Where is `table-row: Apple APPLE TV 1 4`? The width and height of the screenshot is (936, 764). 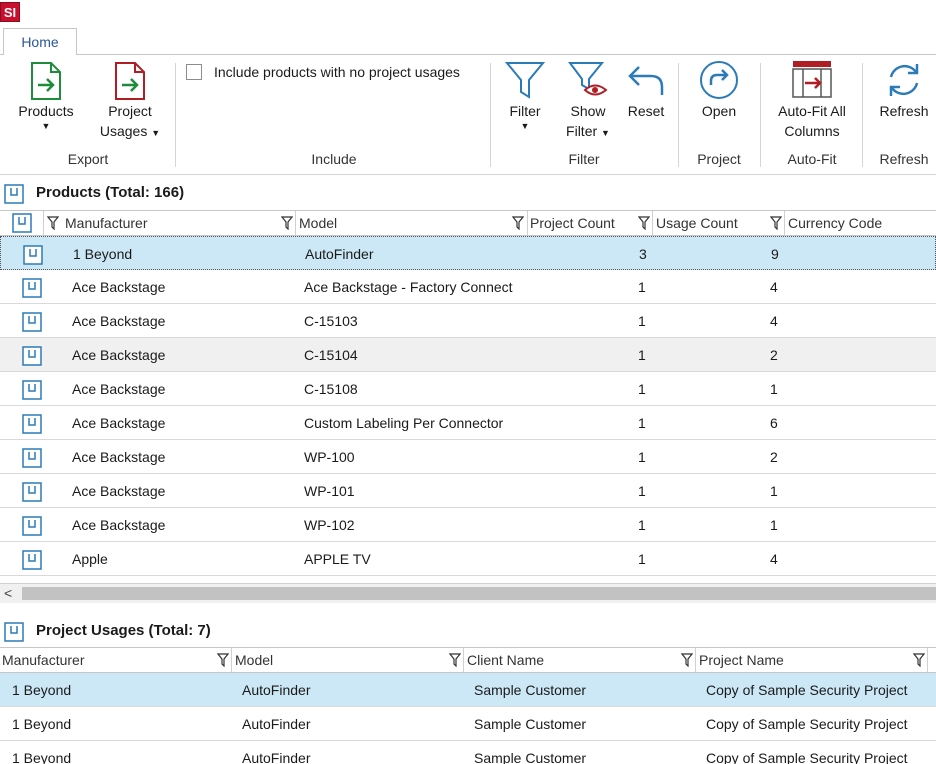 table-row: Apple APPLE TV 1 4 is located at coordinates (468, 559).